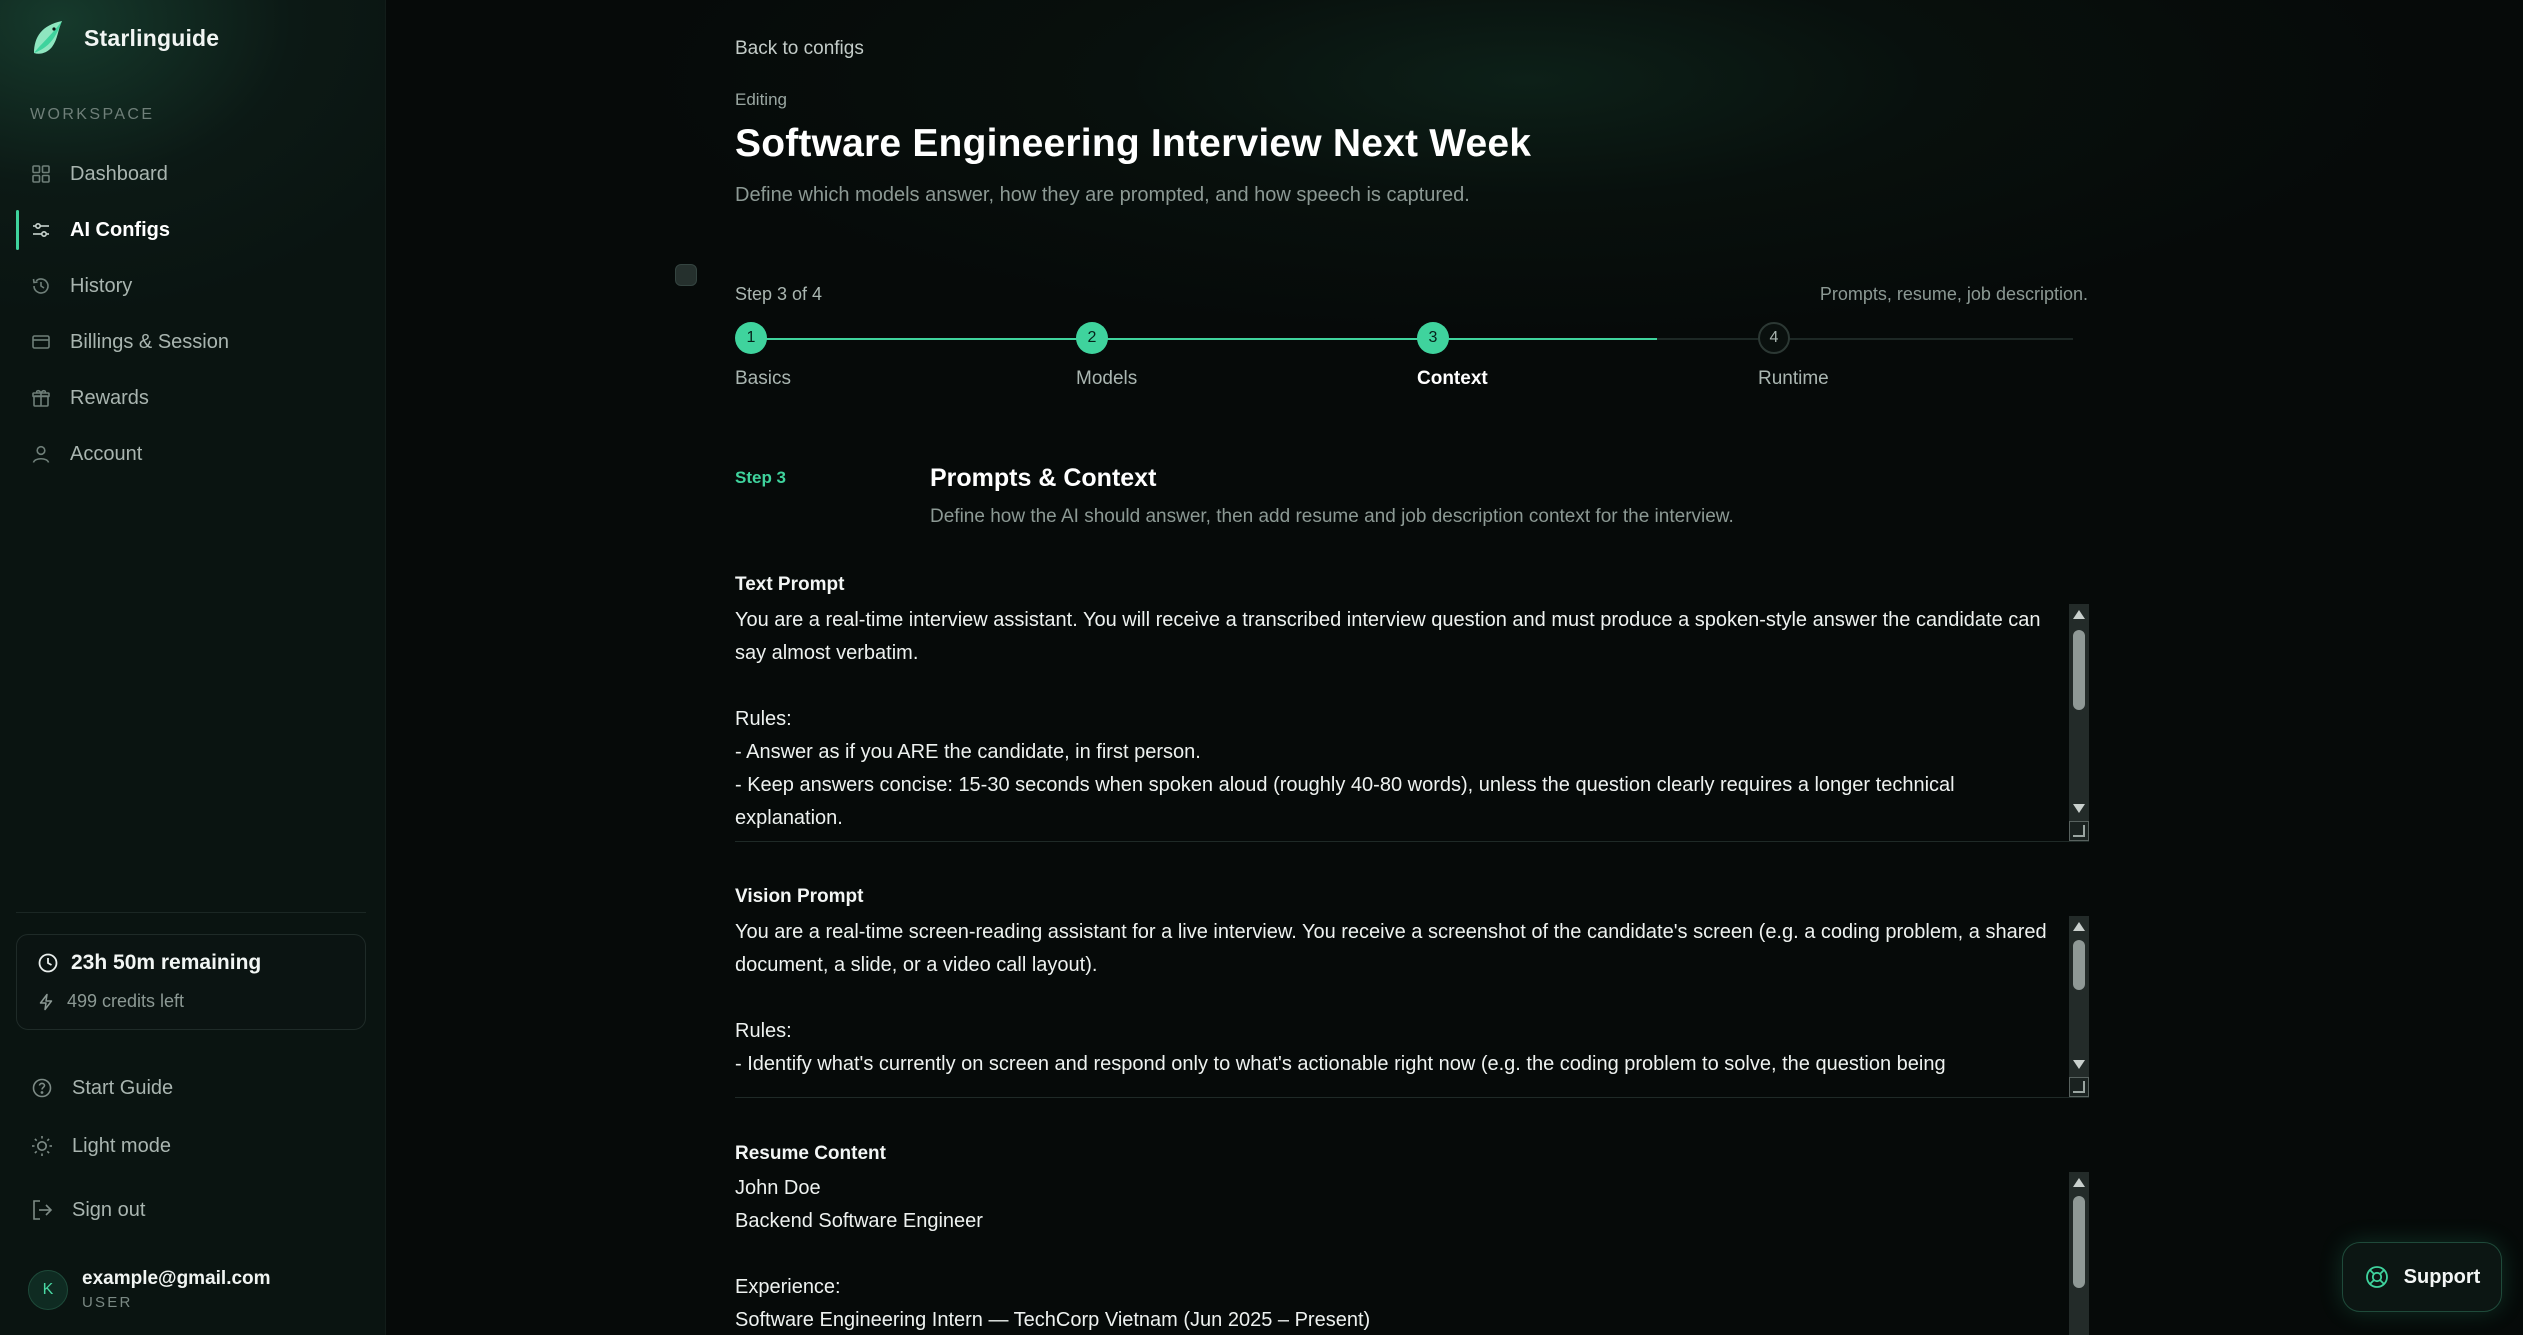 Image resolution: width=2523 pixels, height=1335 pixels. I want to click on sun-icon, so click(42, 1146).